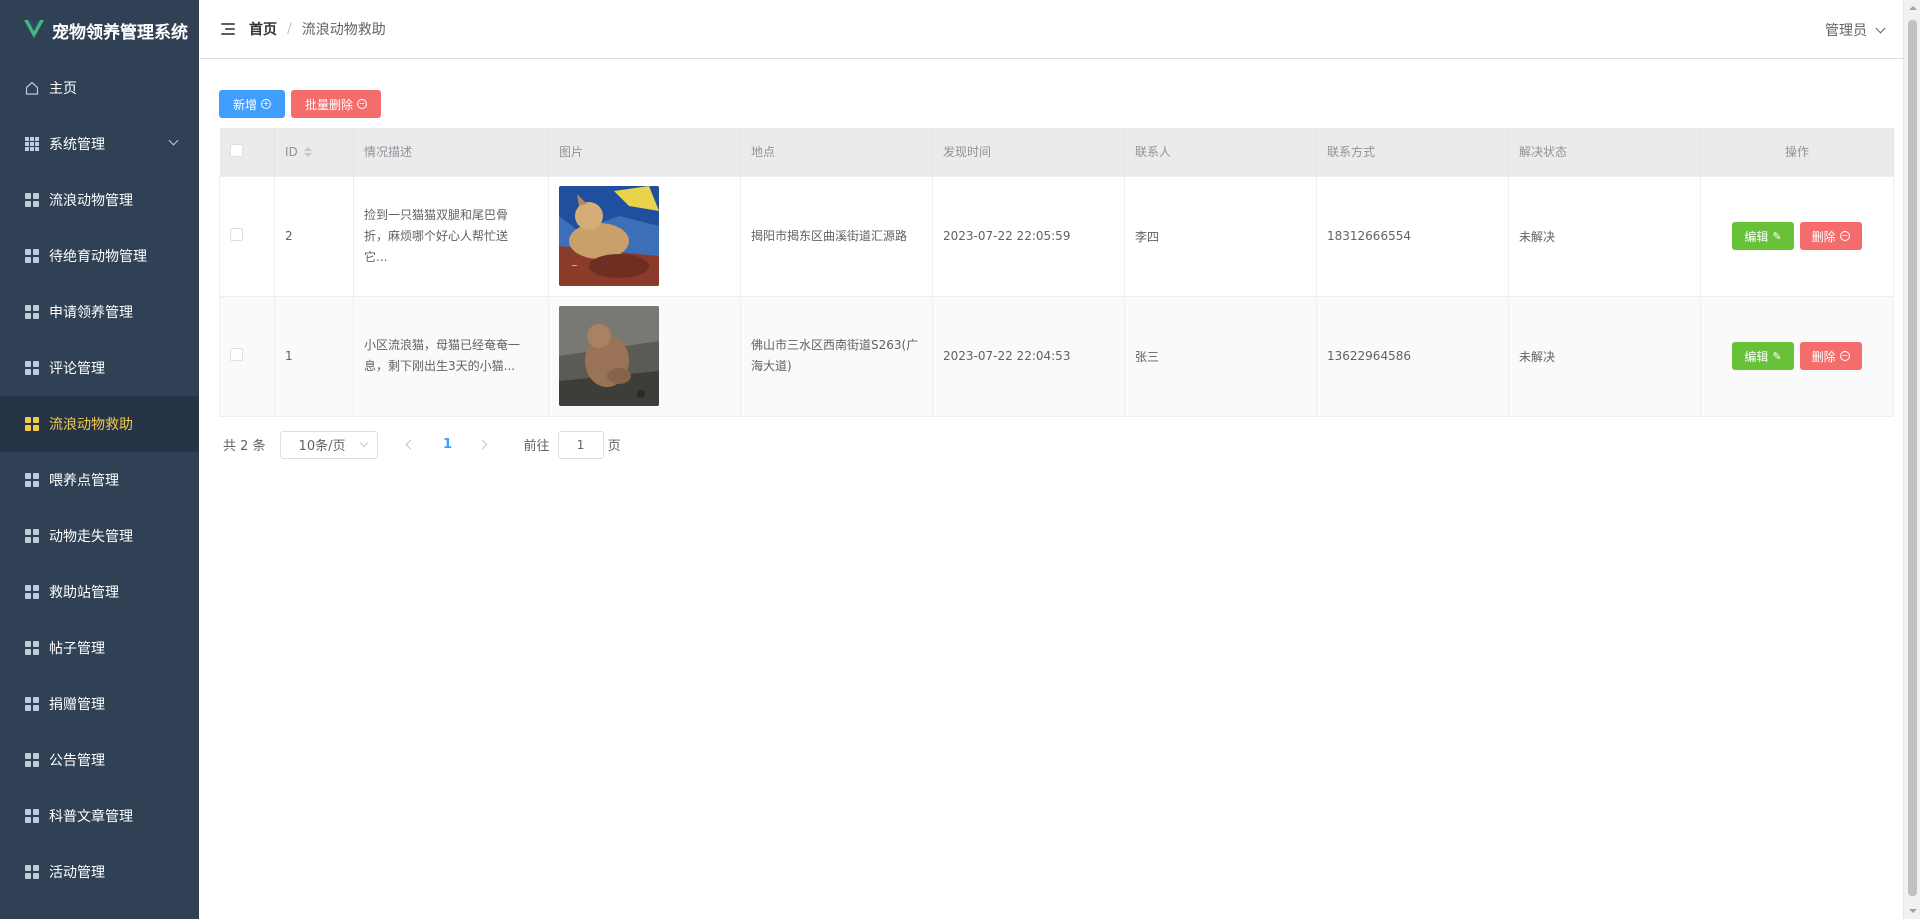 Image resolution: width=1920 pixels, height=919 pixels. What do you see at coordinates (99, 592) in the screenshot?
I see `sidebar-item-rescue-stations: 救助站管理` at bounding box center [99, 592].